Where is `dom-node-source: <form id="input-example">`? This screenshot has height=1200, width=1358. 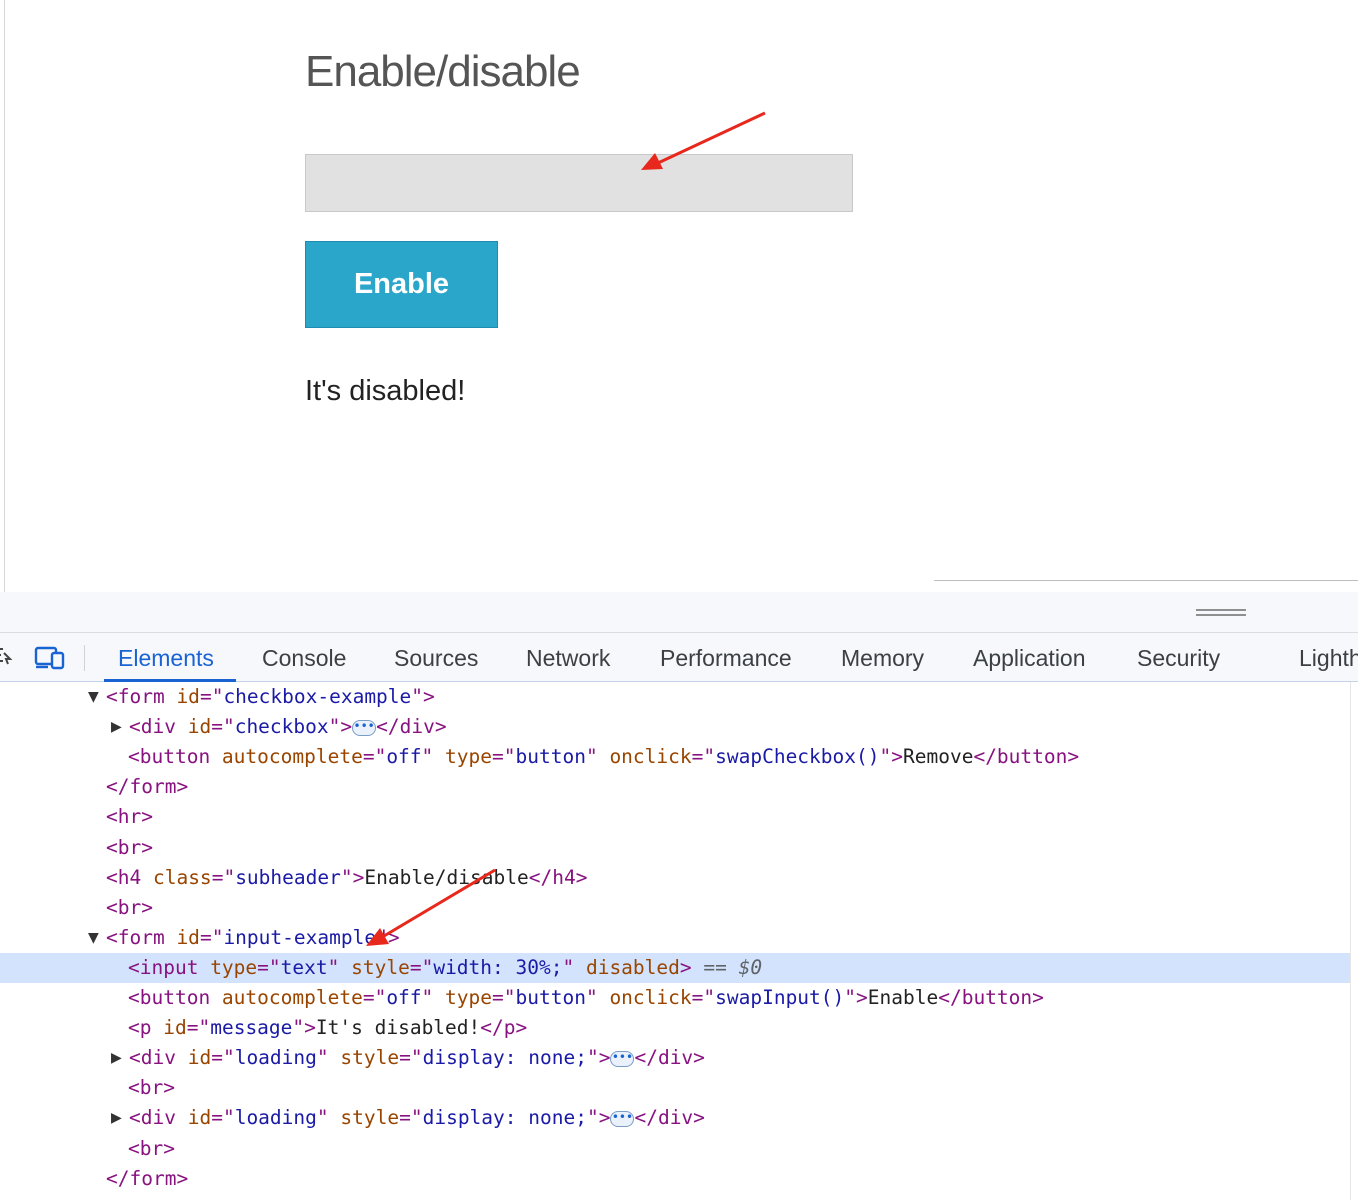 dom-node-source: <form id="input-example"> is located at coordinates (253, 937).